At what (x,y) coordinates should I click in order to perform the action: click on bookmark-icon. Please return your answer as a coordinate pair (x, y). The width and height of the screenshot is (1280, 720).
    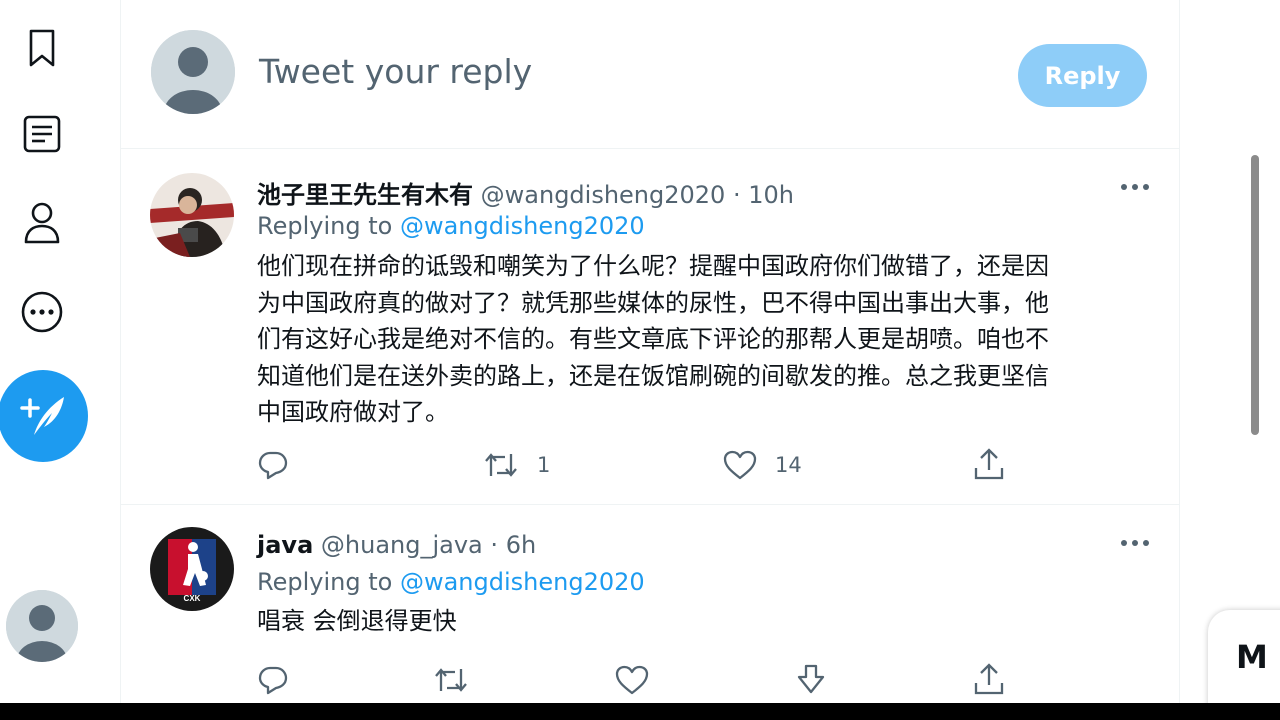
    Looking at the image, I should click on (42, 48).